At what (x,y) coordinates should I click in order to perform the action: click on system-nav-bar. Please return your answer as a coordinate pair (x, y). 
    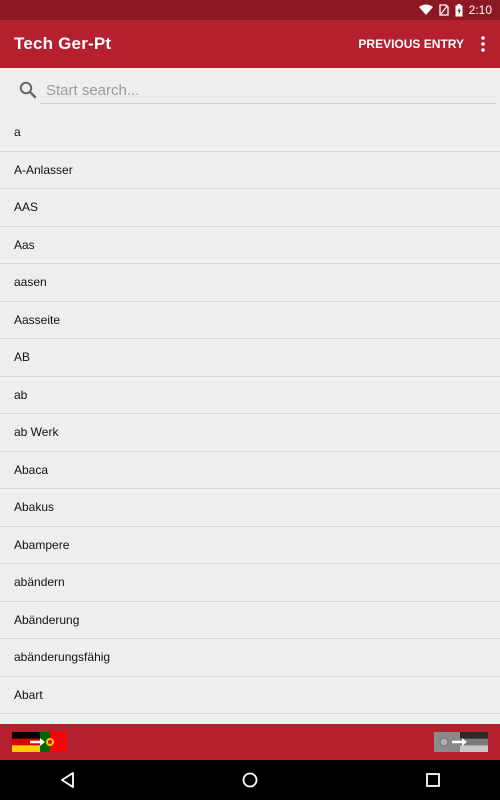
    Looking at the image, I should click on (250, 780).